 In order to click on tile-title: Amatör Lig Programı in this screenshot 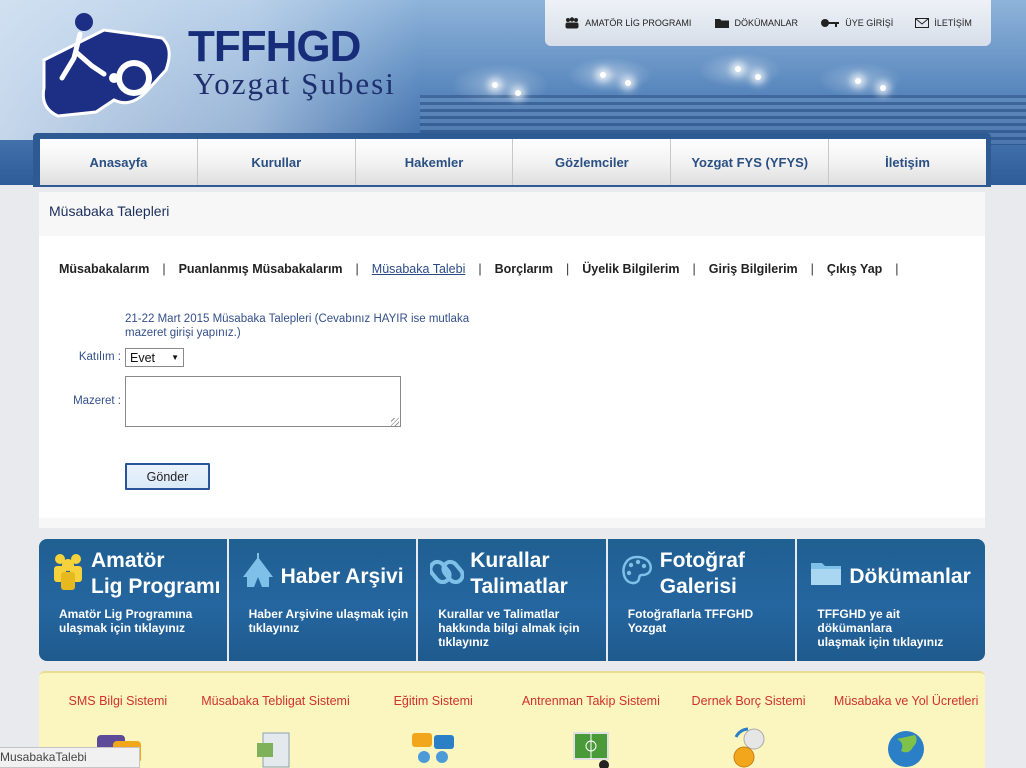, I will do `click(156, 573)`.